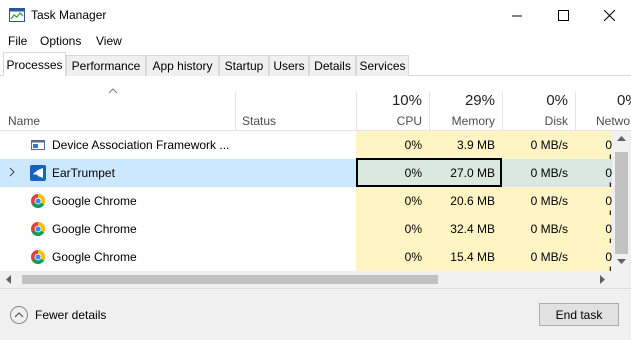 The height and width of the screenshot is (340, 631). I want to click on minimize-icon, so click(517, 15).